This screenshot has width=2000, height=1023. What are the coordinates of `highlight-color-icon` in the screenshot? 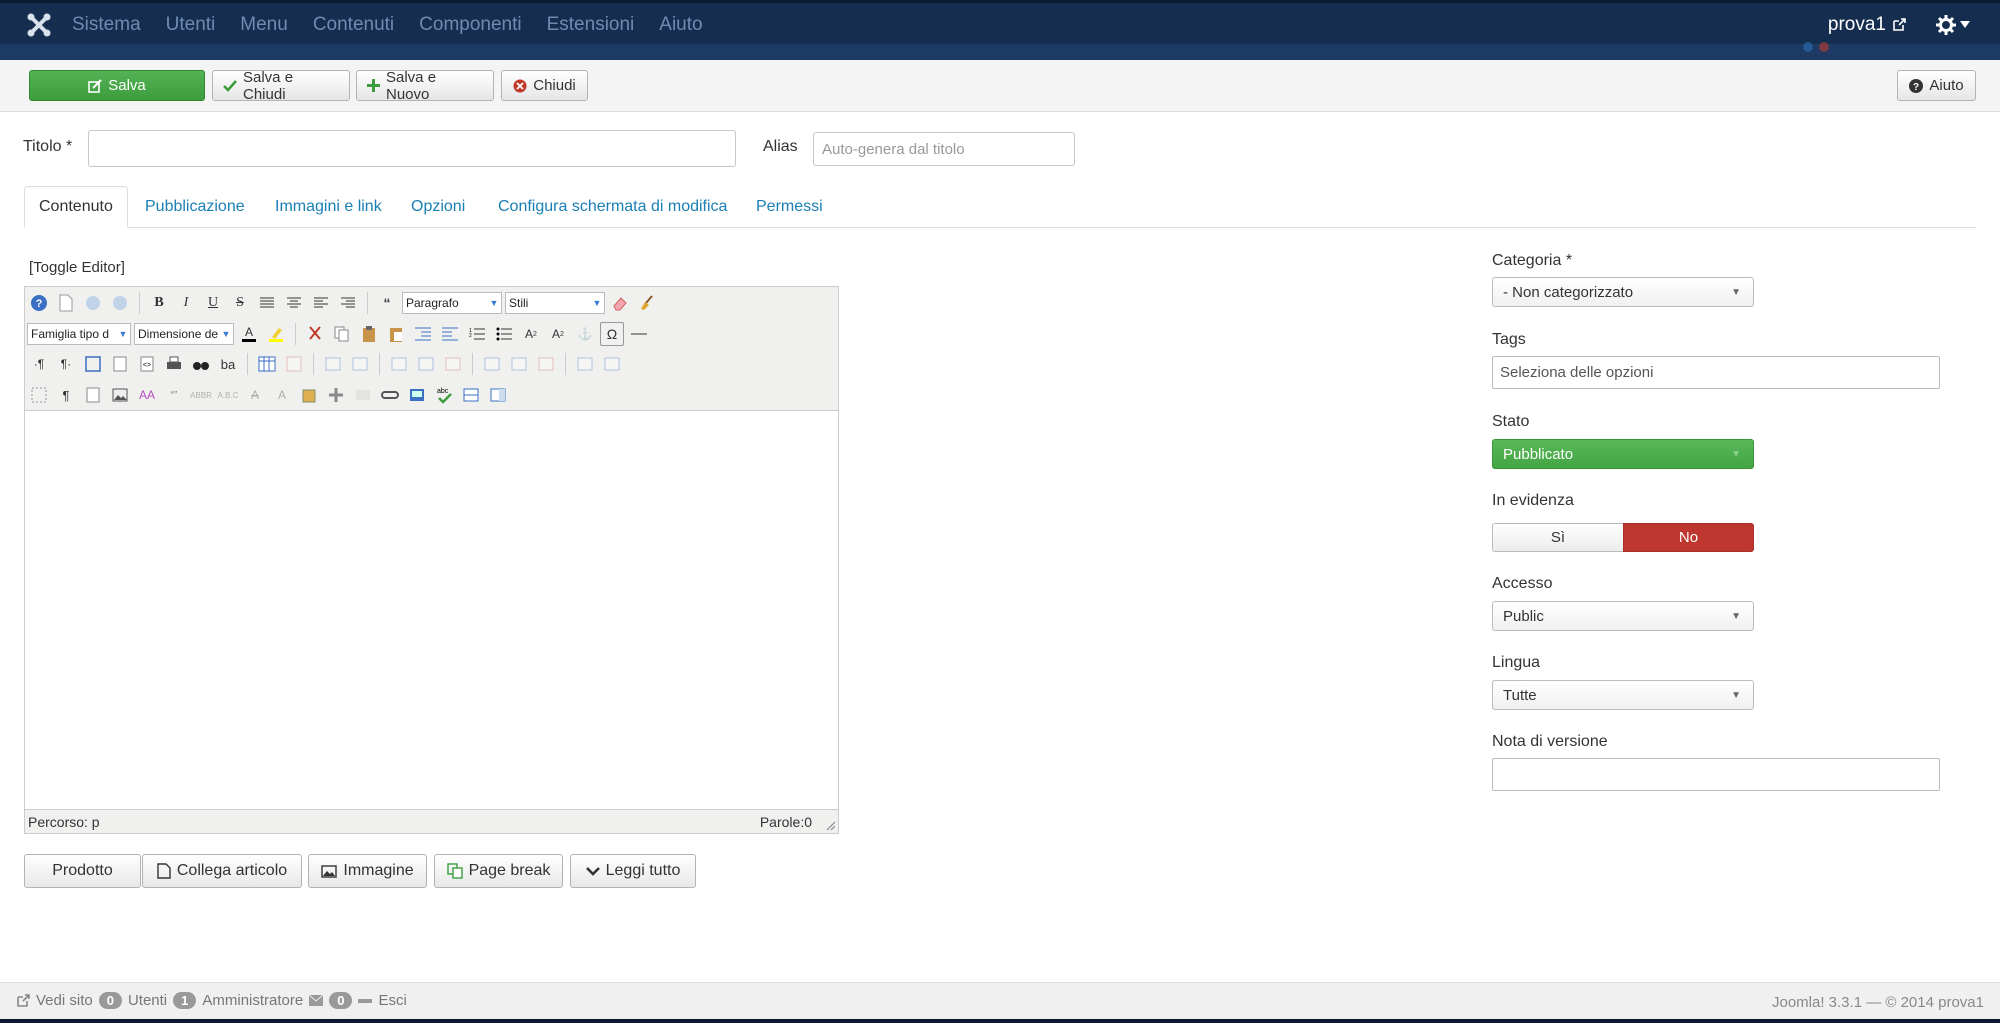 It's located at (276, 334).